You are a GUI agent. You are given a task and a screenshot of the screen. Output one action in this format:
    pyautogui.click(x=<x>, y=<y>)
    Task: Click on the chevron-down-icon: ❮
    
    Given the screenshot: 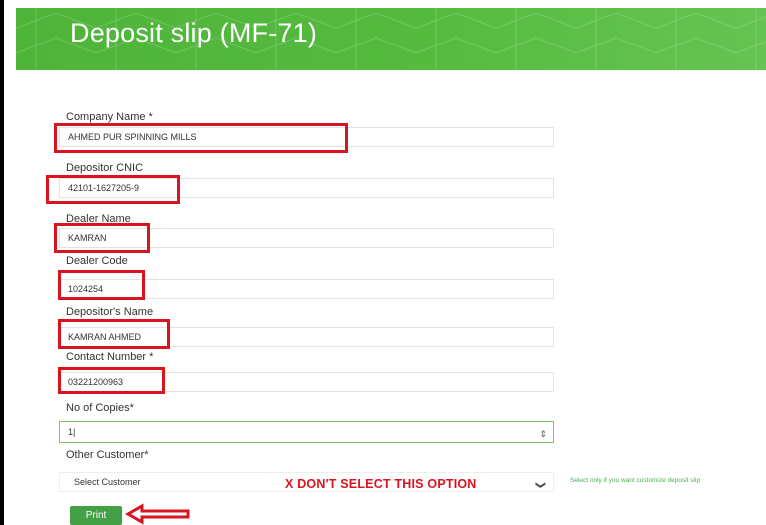 What is the action you would take?
    pyautogui.click(x=540, y=485)
    